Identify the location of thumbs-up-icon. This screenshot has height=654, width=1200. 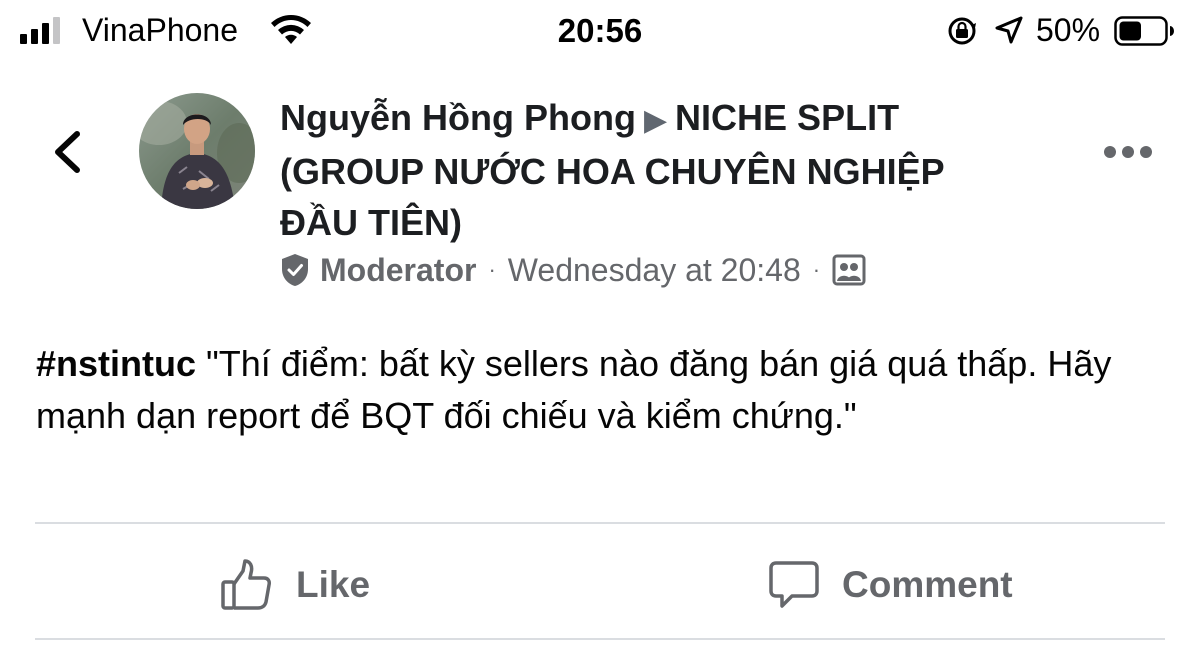
(246, 584).